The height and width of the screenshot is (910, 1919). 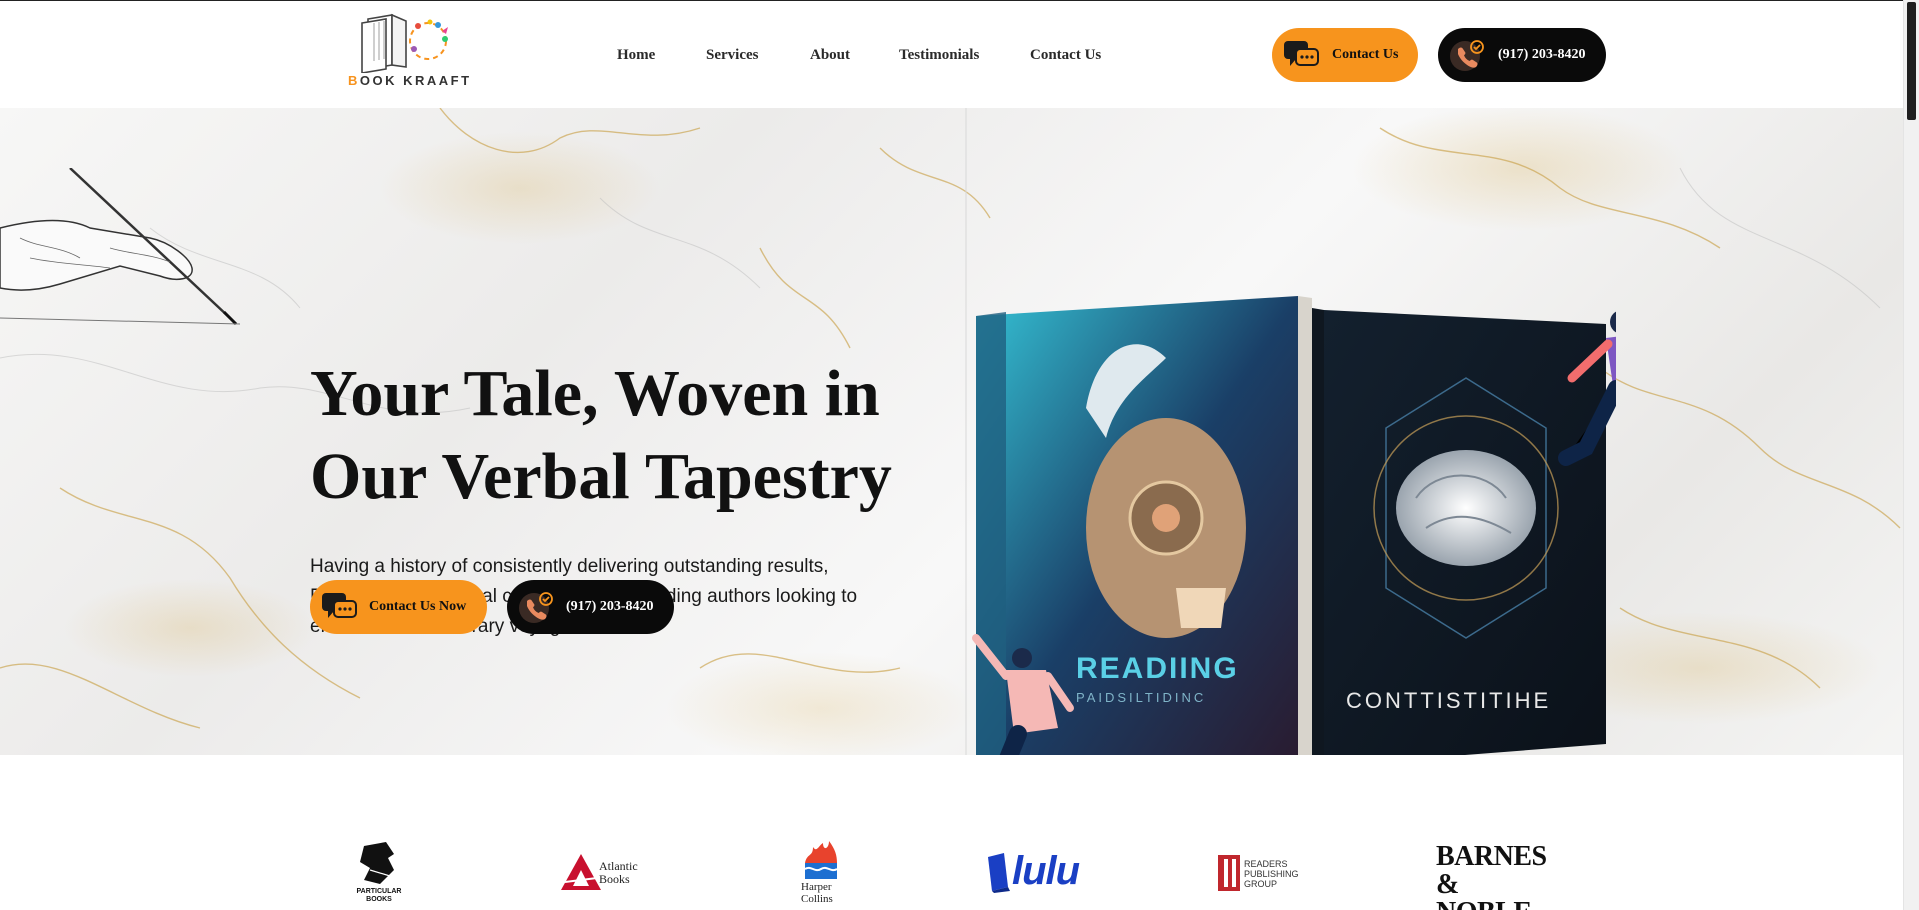 I want to click on header-contact-button: Contact Us, so click(x=1345, y=55).